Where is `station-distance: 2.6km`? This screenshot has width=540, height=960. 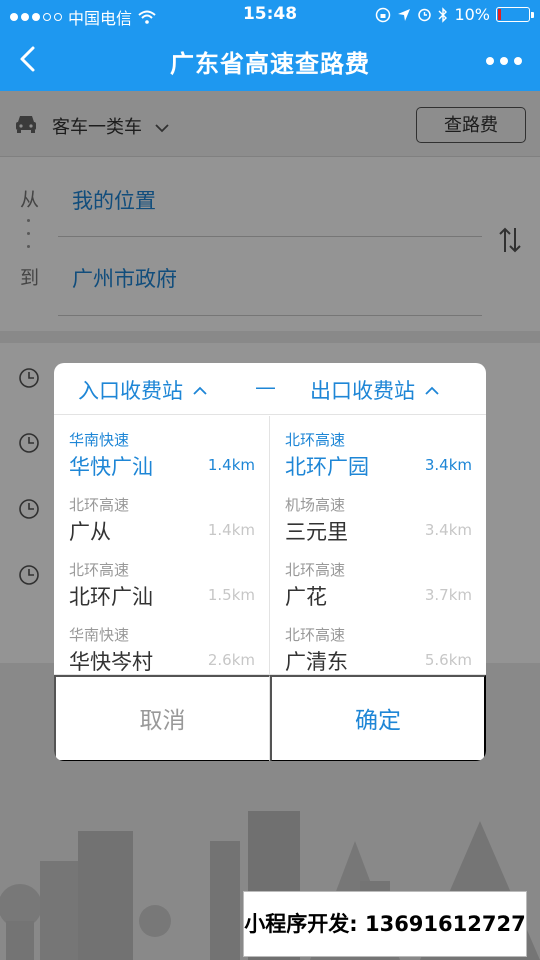 station-distance: 2.6km is located at coordinates (231, 660).